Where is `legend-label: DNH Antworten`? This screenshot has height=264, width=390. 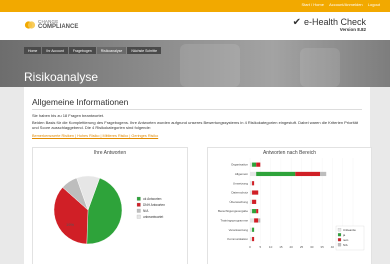
legend-label: DNH Antworten is located at coordinates (154, 205).